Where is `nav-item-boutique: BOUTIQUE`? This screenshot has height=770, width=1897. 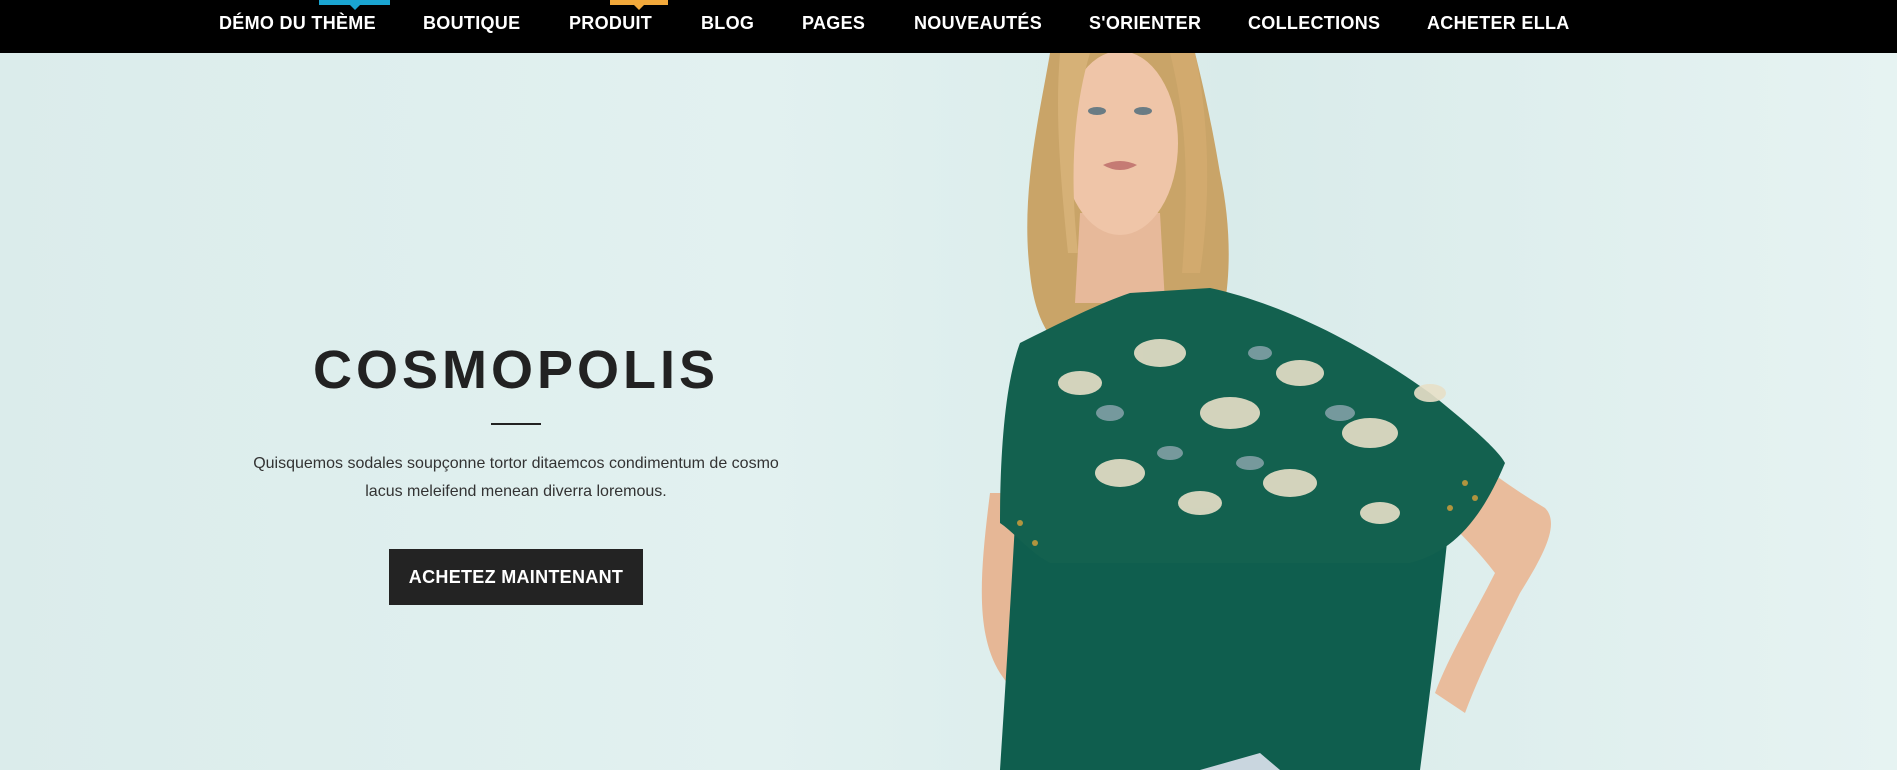
nav-item-boutique: BOUTIQUE is located at coordinates (471, 23).